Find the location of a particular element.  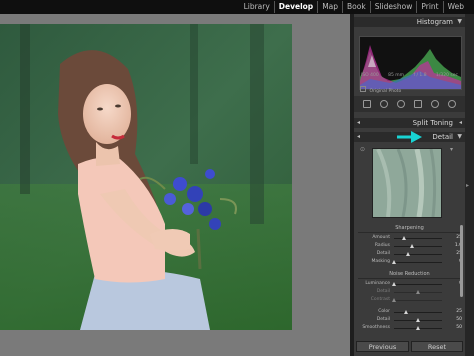

sharpening-amount-slider: Amount 25 is located at coordinates (410, 238).